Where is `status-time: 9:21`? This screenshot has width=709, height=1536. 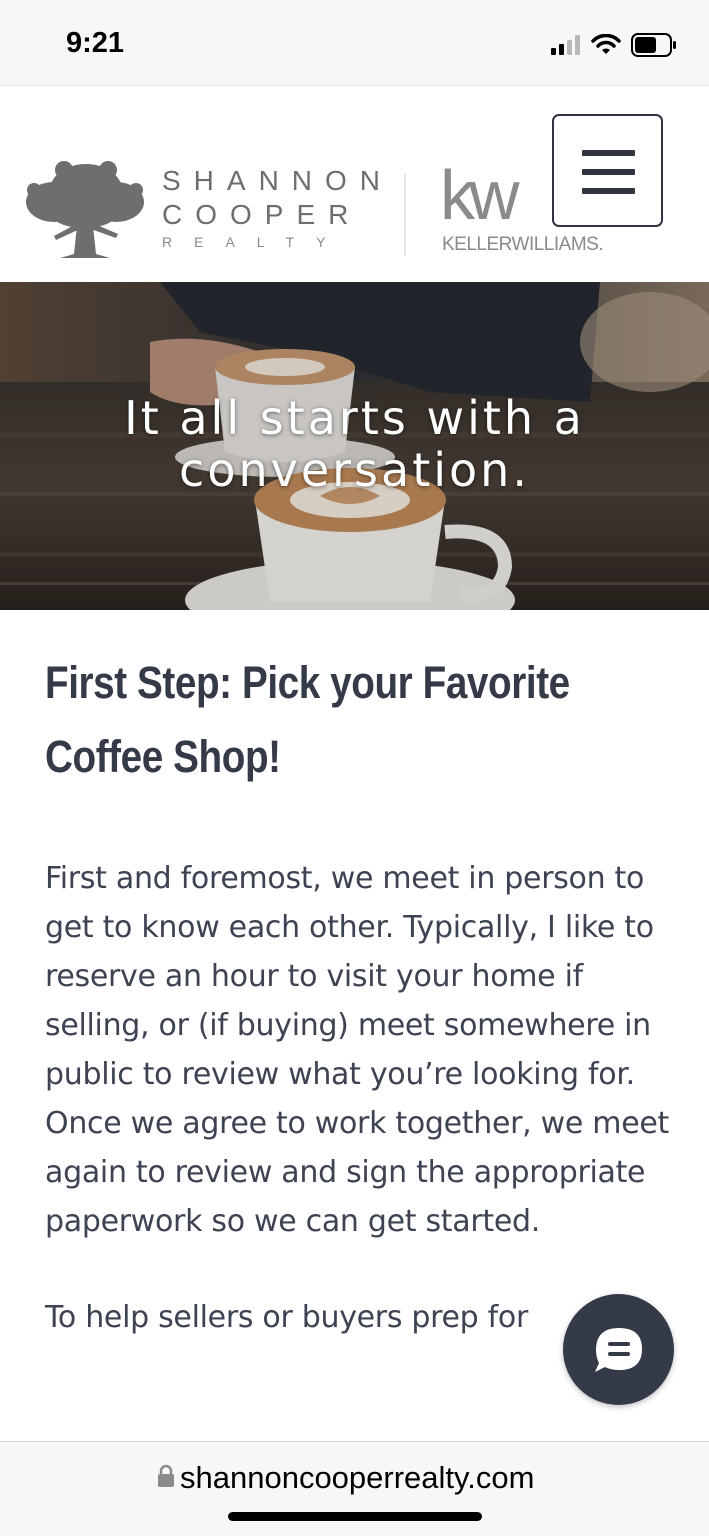
status-time: 9:21 is located at coordinates (95, 43).